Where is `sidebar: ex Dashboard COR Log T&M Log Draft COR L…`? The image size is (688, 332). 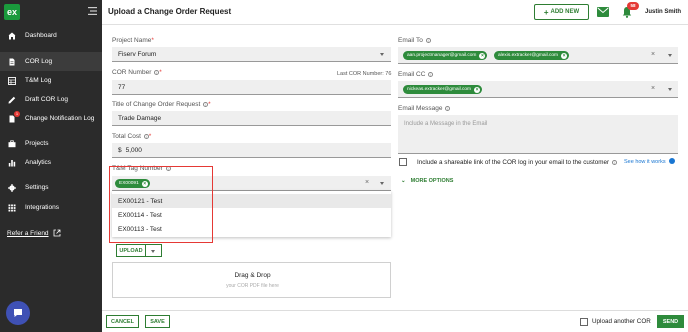
sidebar: ex Dashboard COR Log T&M Log Draft COR L… is located at coordinates (51, 166).